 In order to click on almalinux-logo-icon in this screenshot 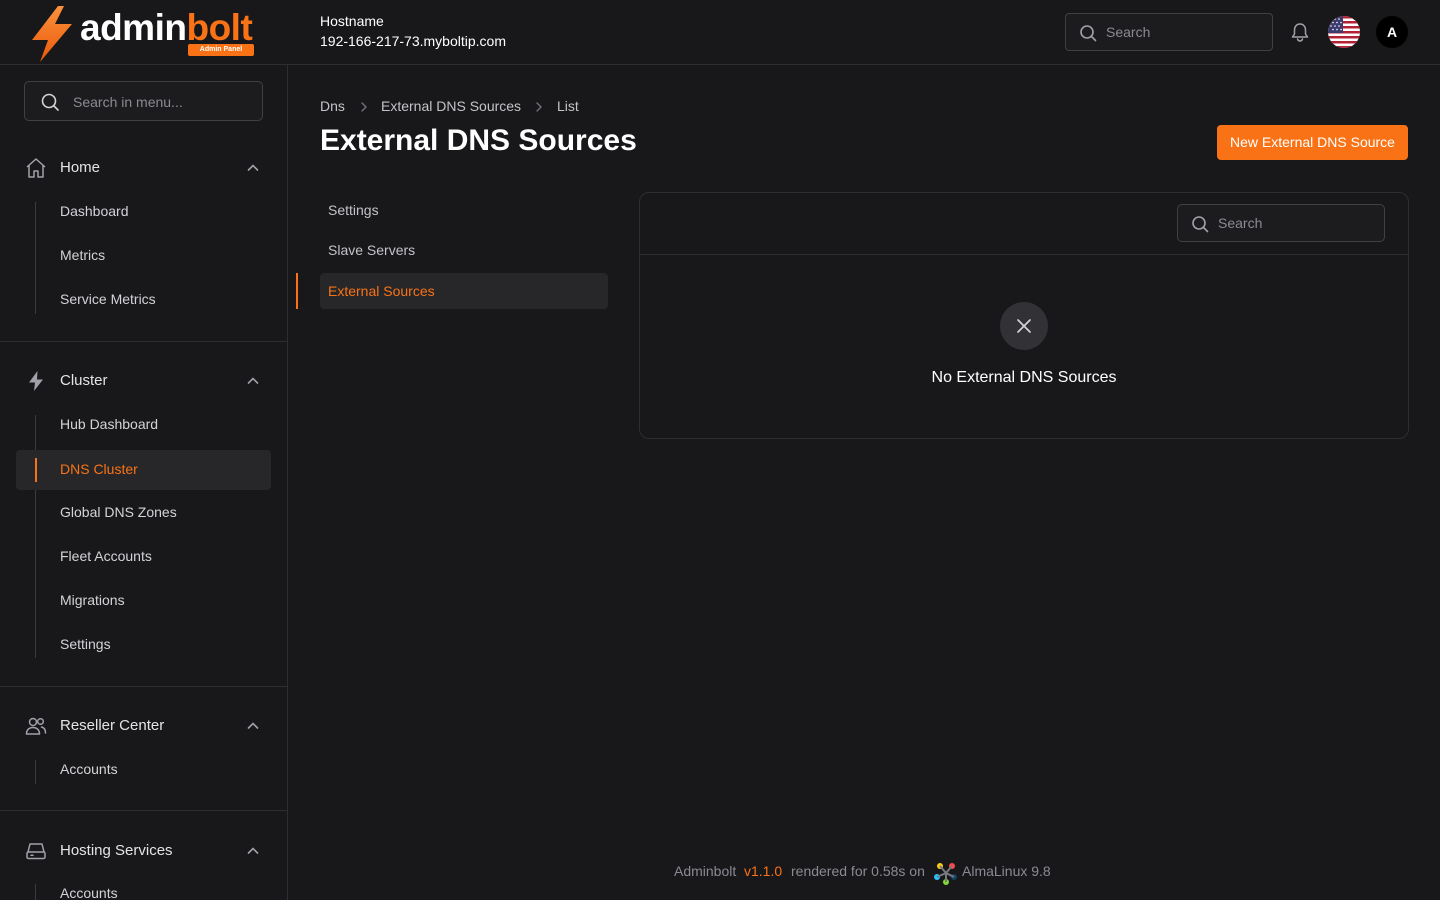, I will do `click(945, 874)`.